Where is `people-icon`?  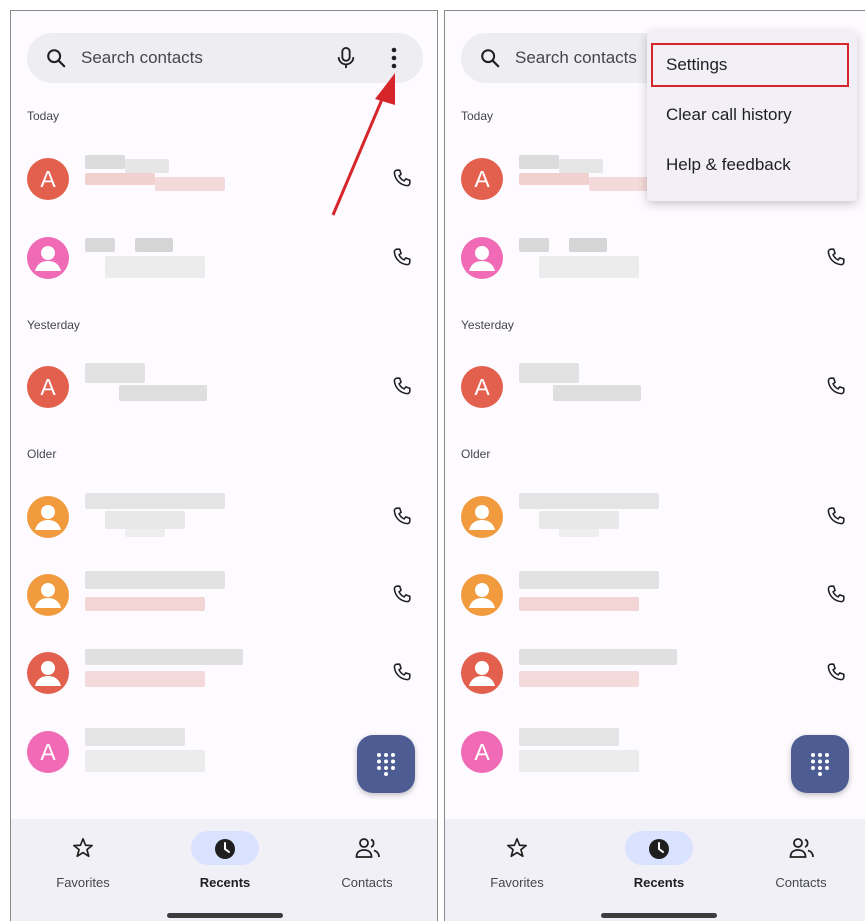 people-icon is located at coordinates (801, 848).